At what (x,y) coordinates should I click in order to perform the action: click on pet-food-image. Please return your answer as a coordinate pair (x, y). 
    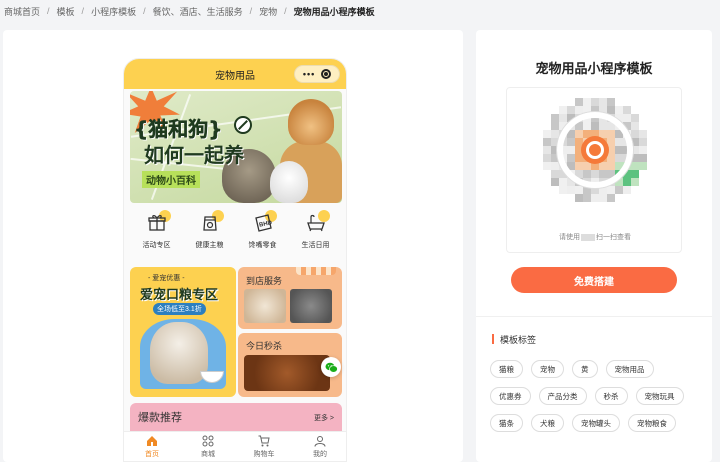
    Looking at the image, I should click on (287, 373).